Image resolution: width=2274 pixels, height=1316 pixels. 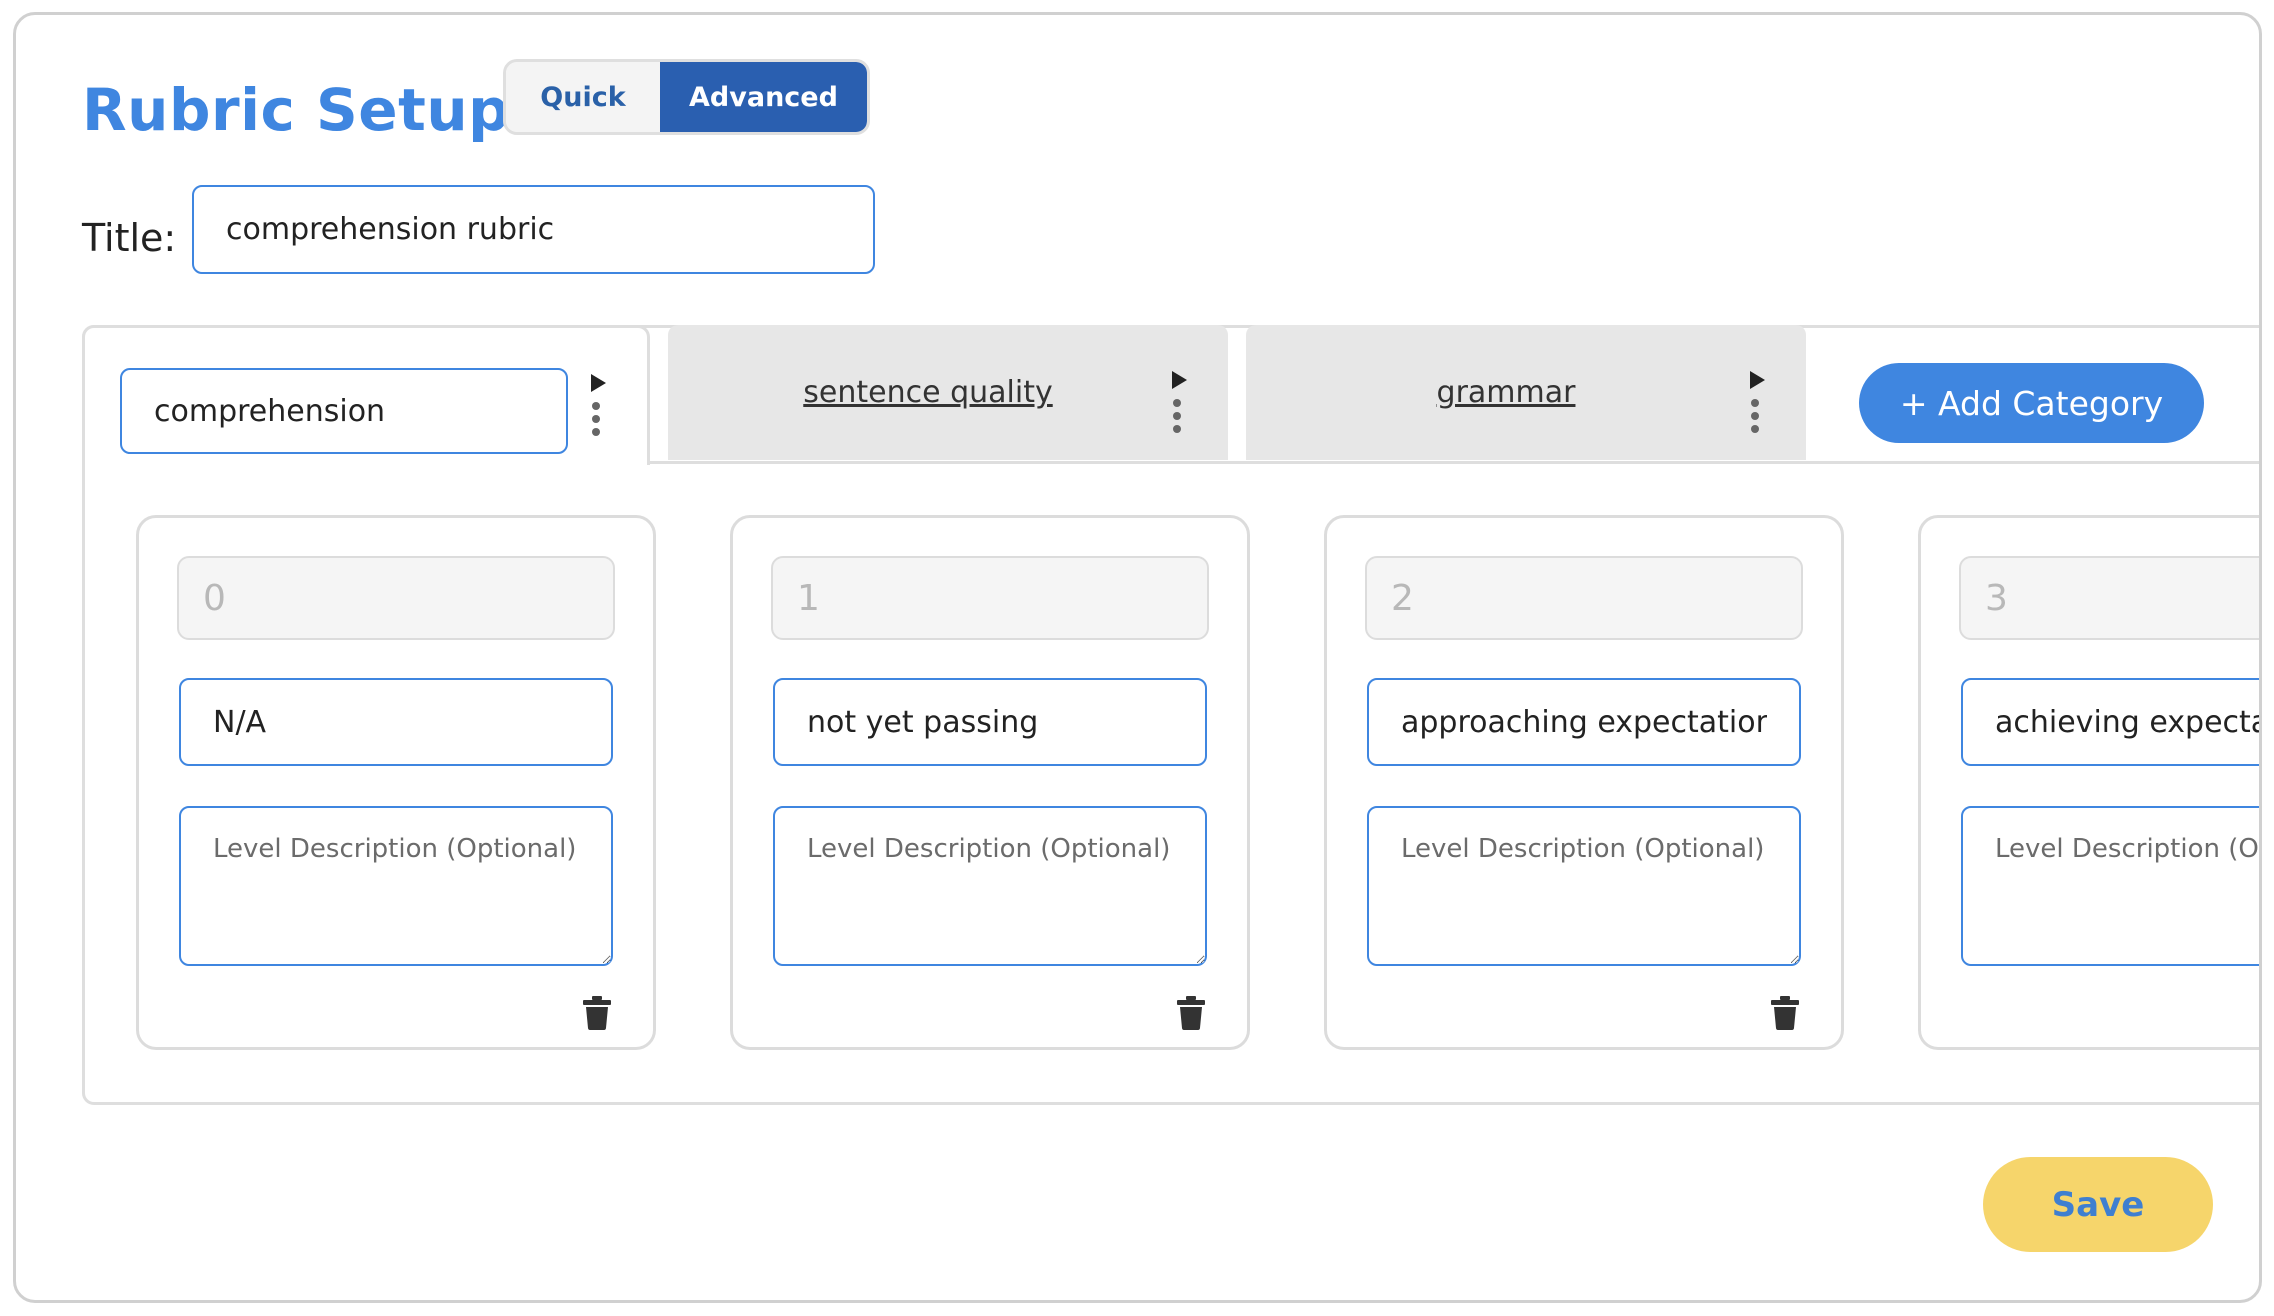 I want to click on mode-toggle: Quick Advanced, so click(x=686, y=97).